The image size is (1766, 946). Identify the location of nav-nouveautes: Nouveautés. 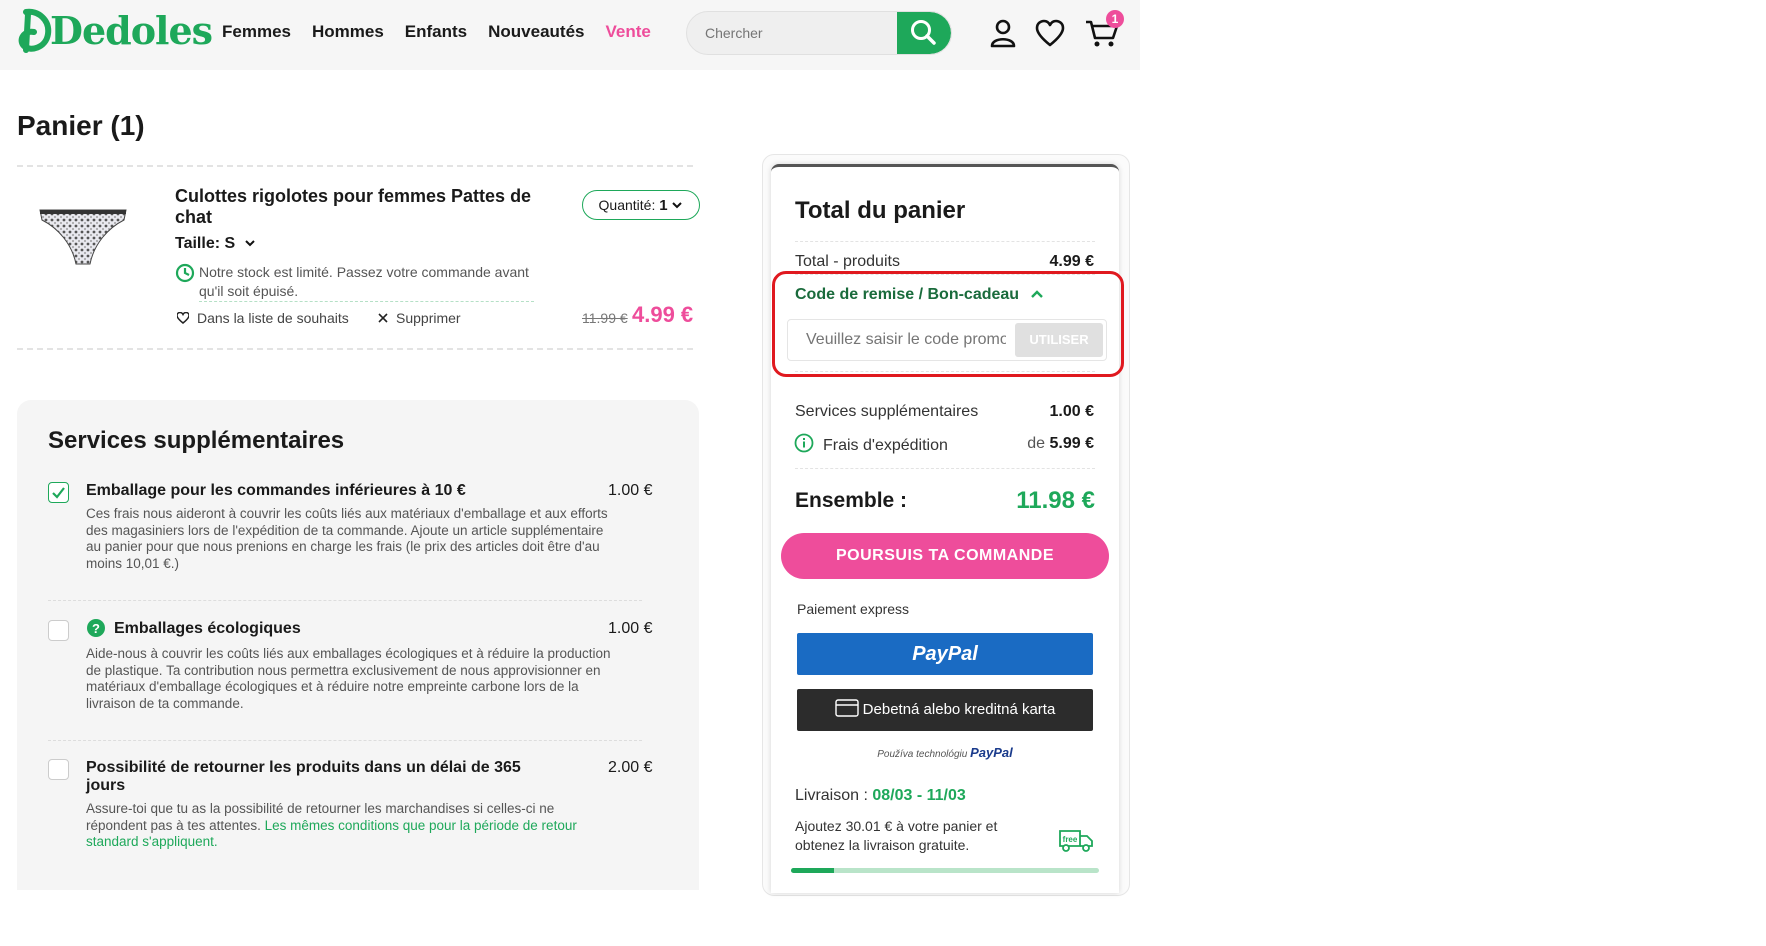
(536, 32).